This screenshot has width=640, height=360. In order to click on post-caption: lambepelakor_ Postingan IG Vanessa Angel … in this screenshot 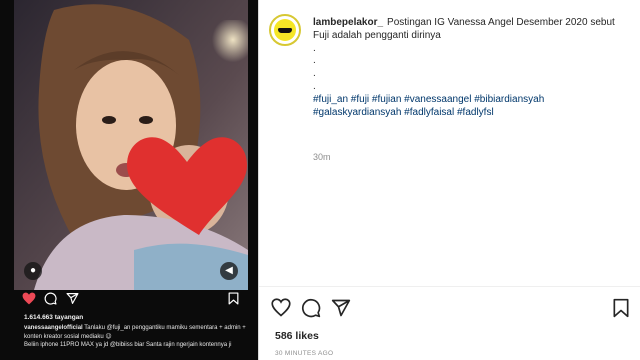, I will do `click(472, 68)`.